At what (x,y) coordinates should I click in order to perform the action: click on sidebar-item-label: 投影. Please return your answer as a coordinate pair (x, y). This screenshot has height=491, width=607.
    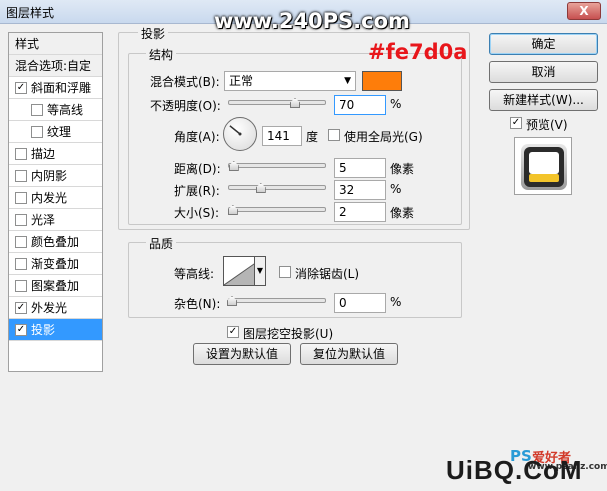
    Looking at the image, I should click on (43, 330).